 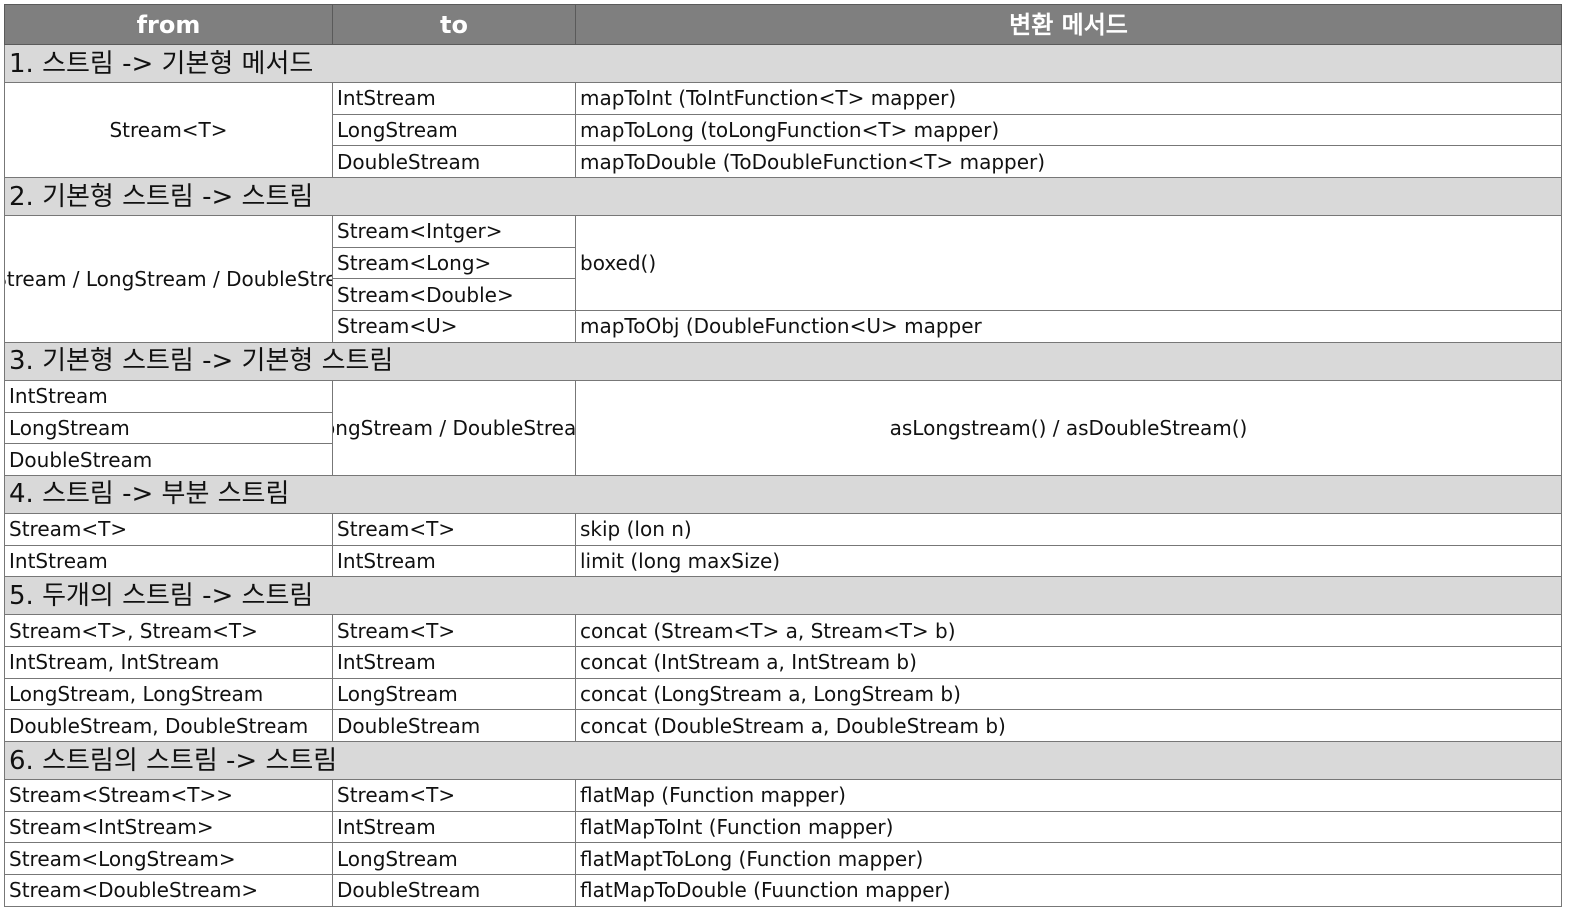 What do you see at coordinates (454, 326) in the screenshot?
I see `to-cell: Stream<U>` at bounding box center [454, 326].